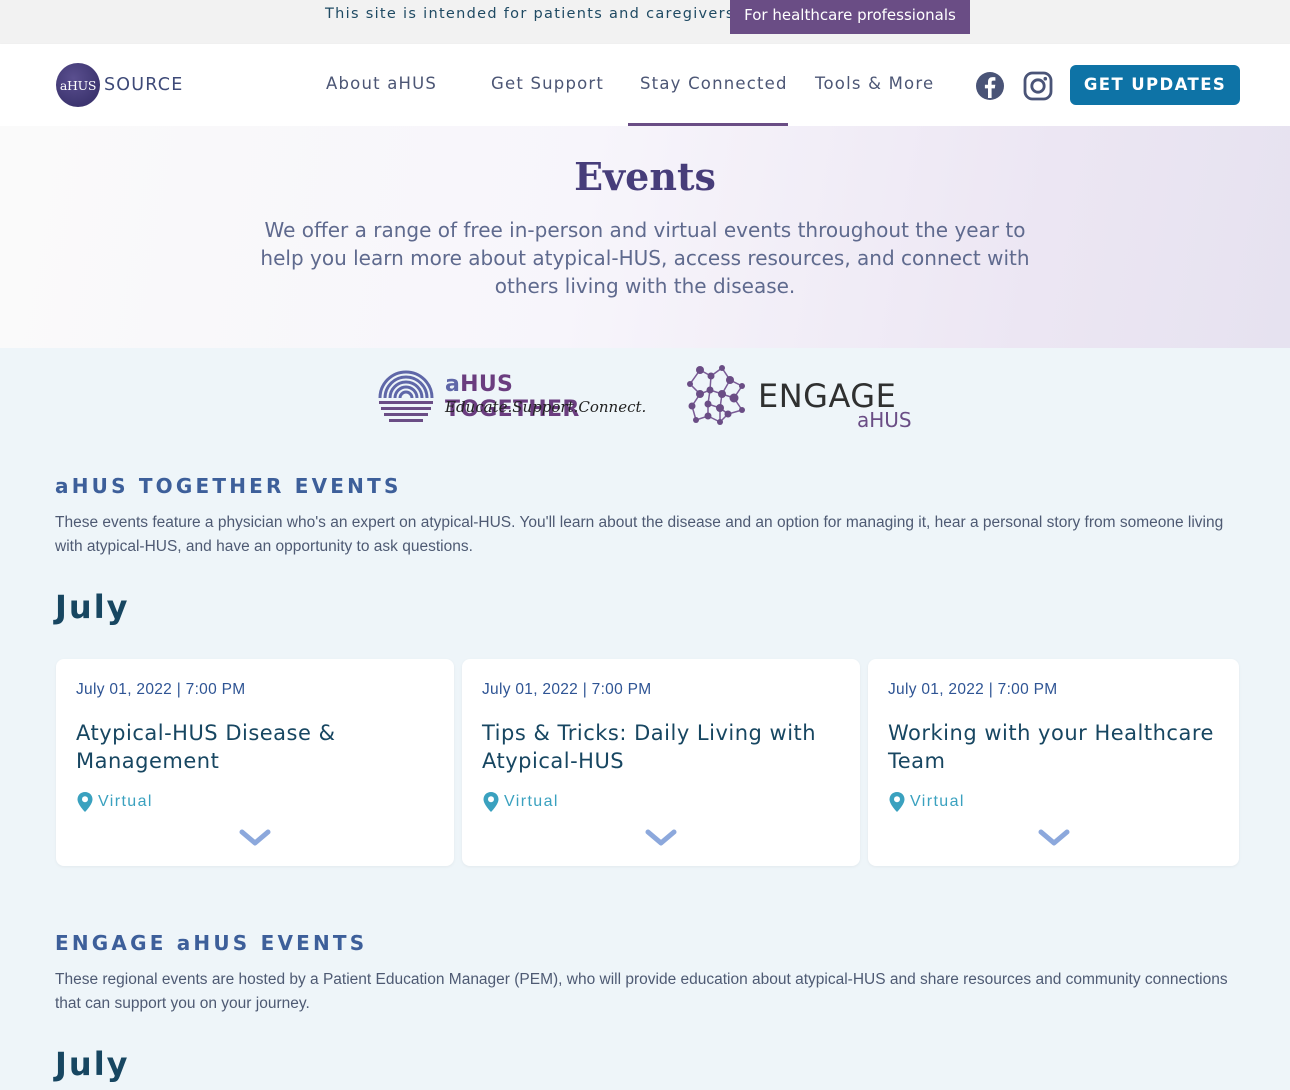 The image size is (1290, 1090). I want to click on site-logo: aHUS SOURCE, so click(119, 85).